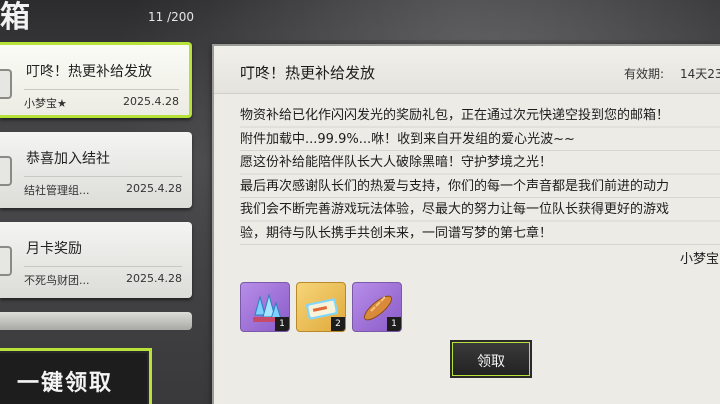 This screenshot has width=720, height=404. What do you see at coordinates (700, 74) in the screenshot?
I see `validity-value: 14天23小` at bounding box center [700, 74].